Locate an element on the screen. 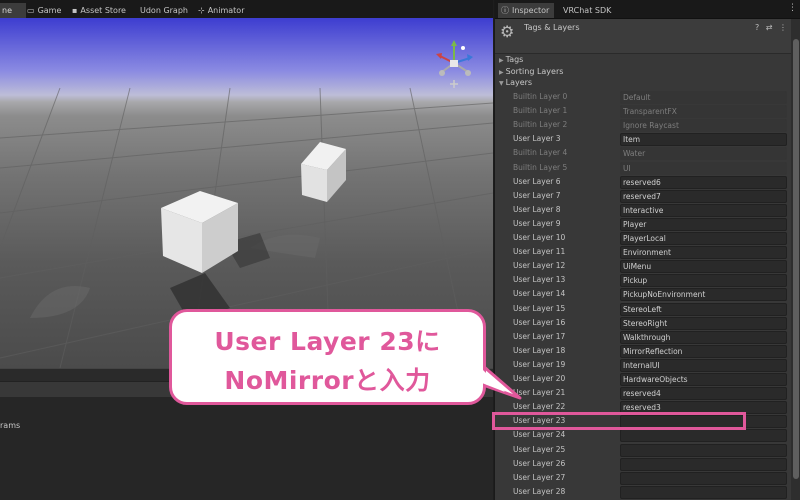 This screenshot has height=500, width=800. layer-name-field: Walkthrough is located at coordinates (703, 337).